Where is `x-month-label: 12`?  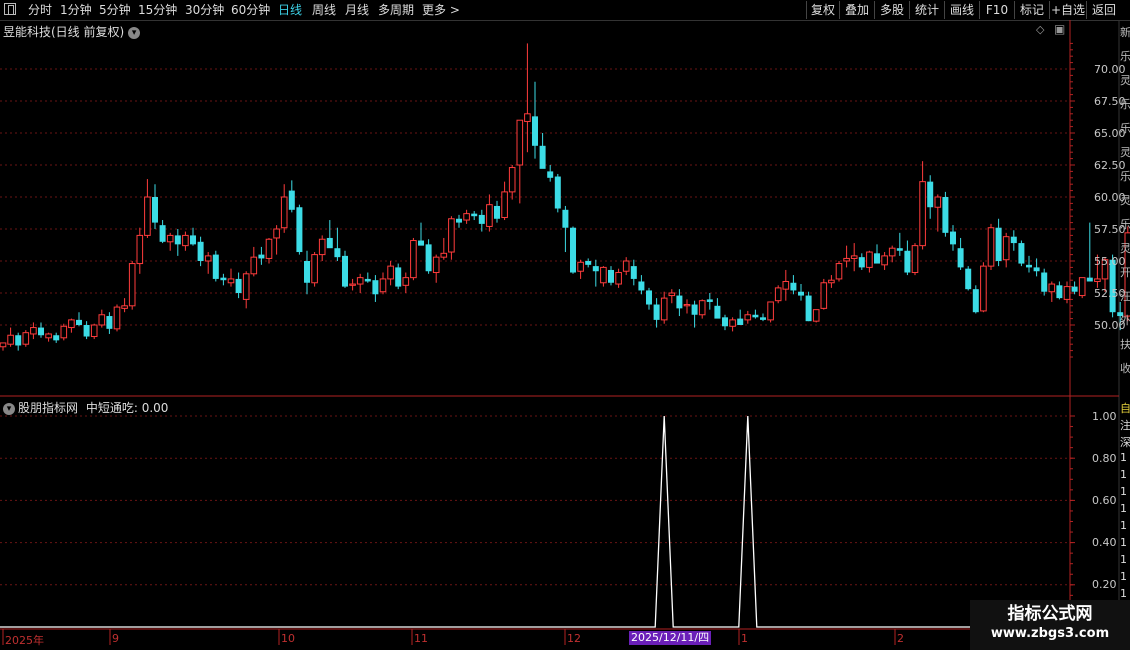 x-month-label: 12 is located at coordinates (574, 638).